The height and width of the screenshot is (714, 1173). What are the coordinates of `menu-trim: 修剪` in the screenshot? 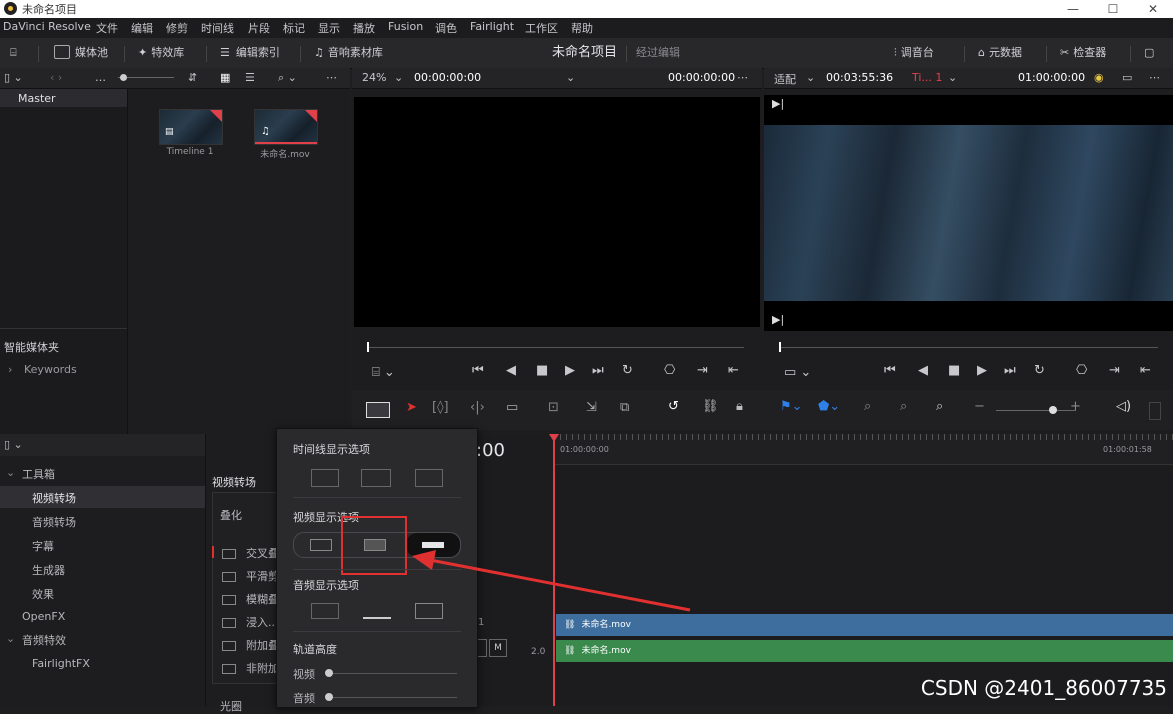 It's located at (177, 28).